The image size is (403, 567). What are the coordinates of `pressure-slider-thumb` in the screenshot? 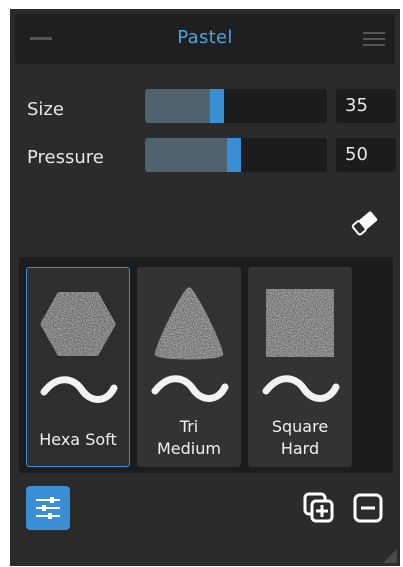 It's located at (234, 155).